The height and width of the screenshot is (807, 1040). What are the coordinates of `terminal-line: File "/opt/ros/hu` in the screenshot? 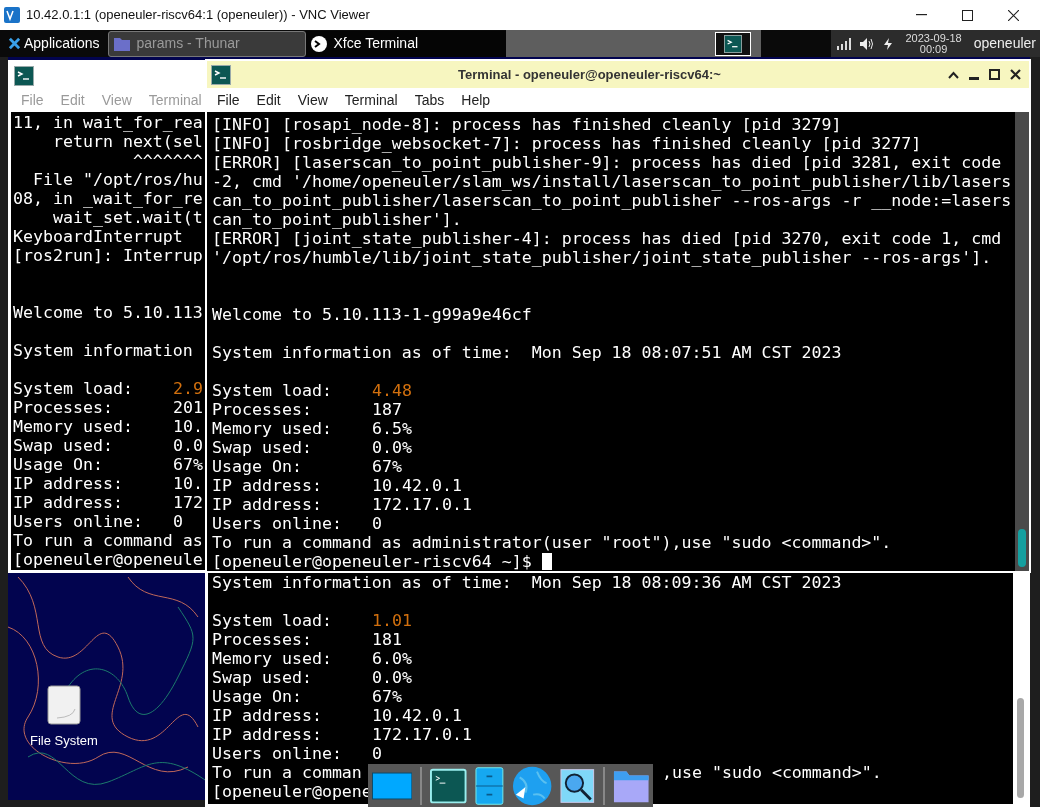 It's located at (117, 179).